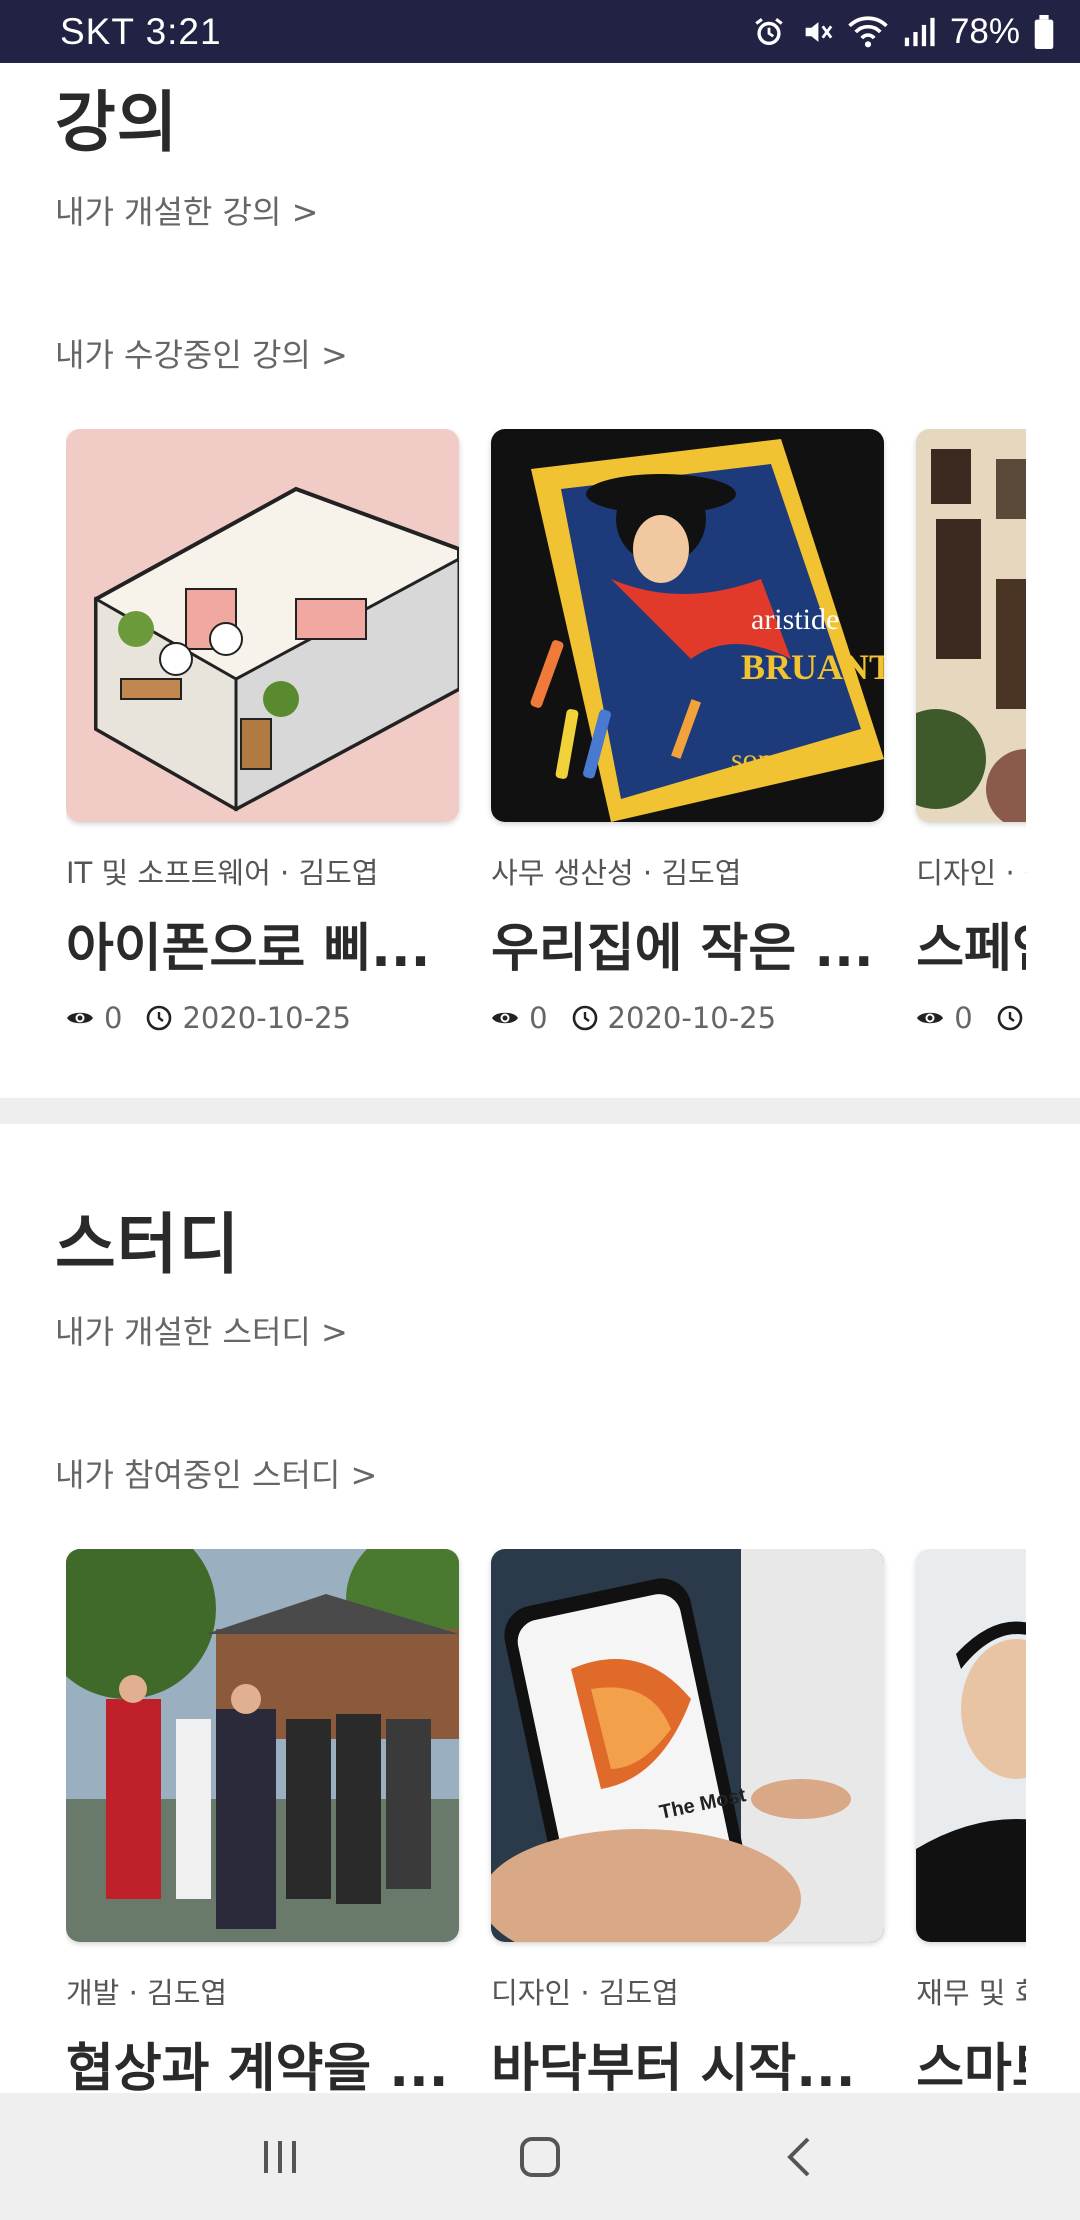  I want to click on lecture-title: 스페인, so click(971, 949).